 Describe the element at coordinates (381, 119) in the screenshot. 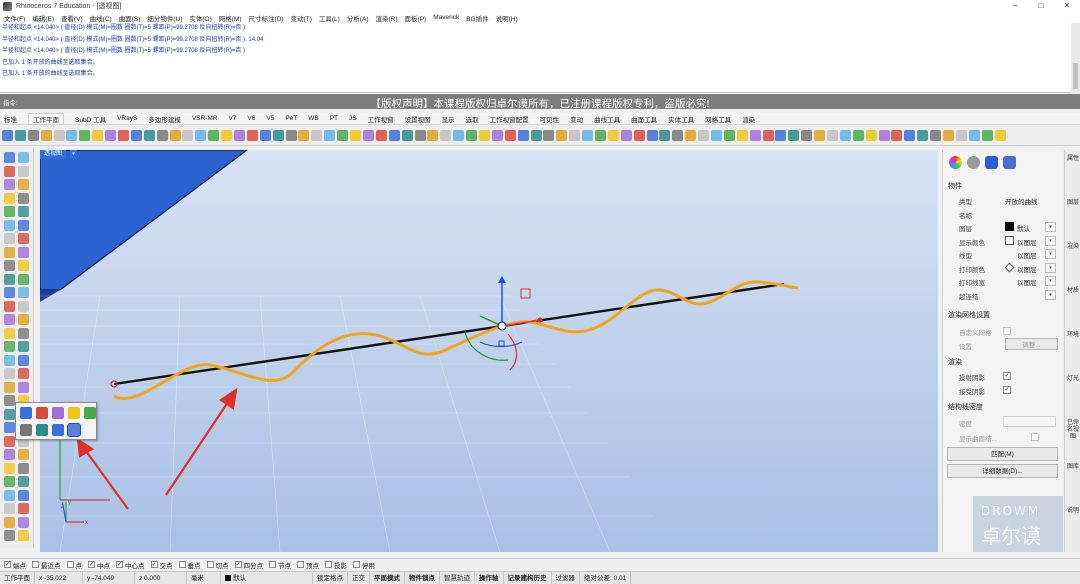

I see `toolbar-tab-13: 工作视窗` at that location.